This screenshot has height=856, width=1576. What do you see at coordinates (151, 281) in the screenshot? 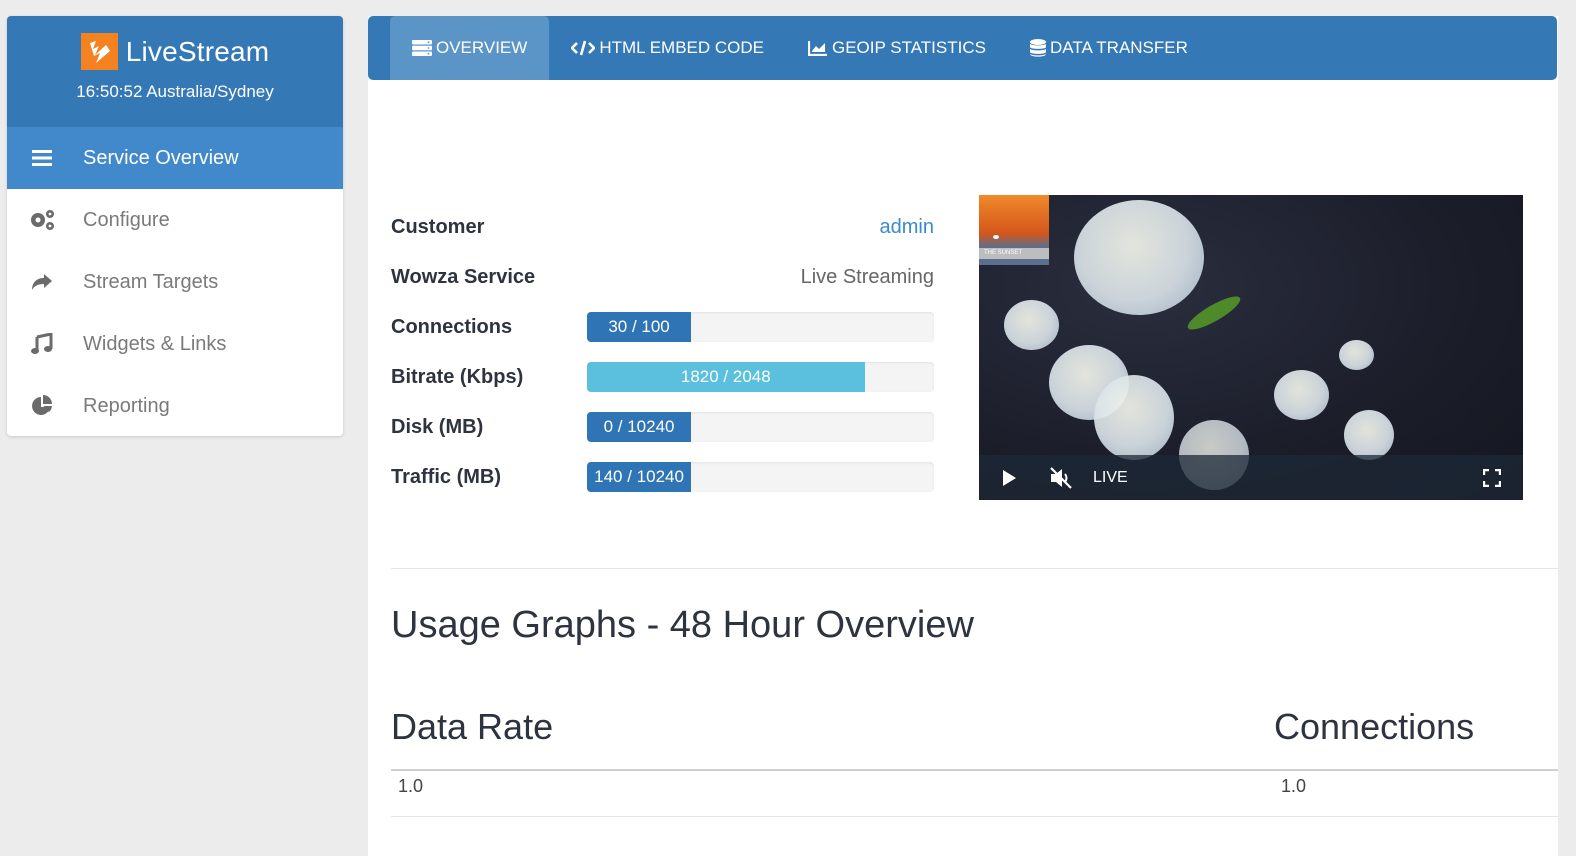
I see `sidebar-item-label: Stream Targets` at bounding box center [151, 281].